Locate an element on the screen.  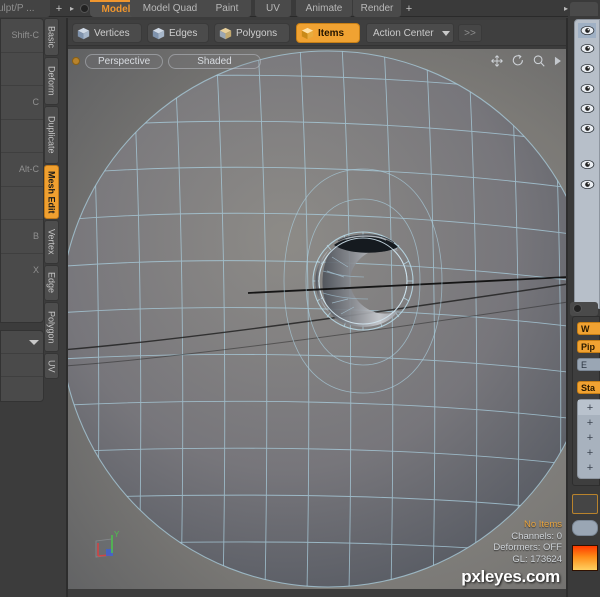
vtab-vertex: Vertex is located at coordinates (51, 242).